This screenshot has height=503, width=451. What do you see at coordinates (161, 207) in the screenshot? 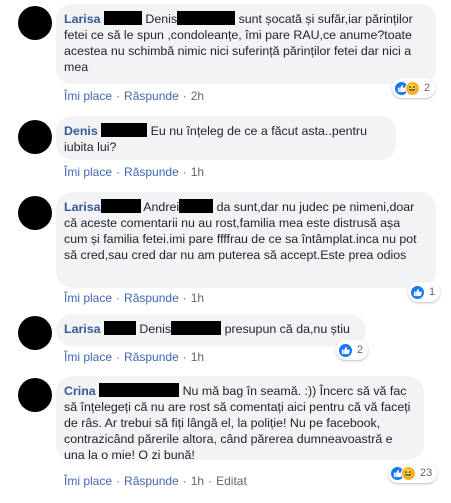
I see `mention: Andrei` at bounding box center [161, 207].